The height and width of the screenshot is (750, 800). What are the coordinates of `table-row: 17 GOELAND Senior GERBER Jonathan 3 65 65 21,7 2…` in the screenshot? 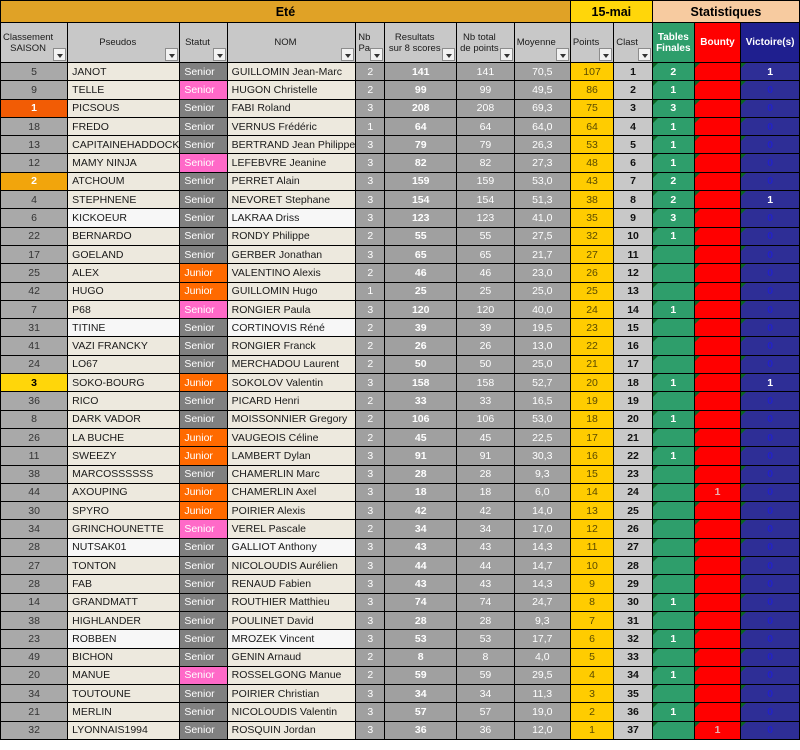 It's located at (400, 254).